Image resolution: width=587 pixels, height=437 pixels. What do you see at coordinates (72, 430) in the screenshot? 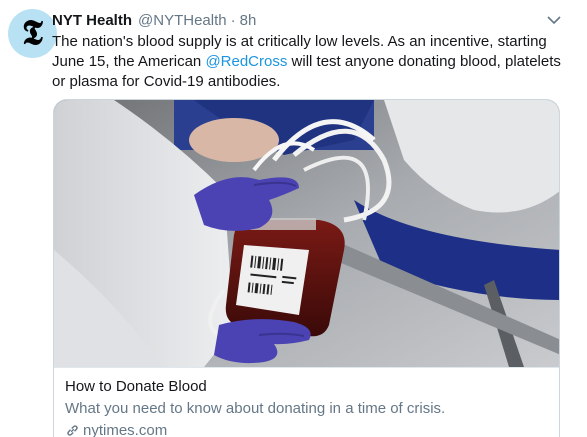
I see `link-icon` at bounding box center [72, 430].